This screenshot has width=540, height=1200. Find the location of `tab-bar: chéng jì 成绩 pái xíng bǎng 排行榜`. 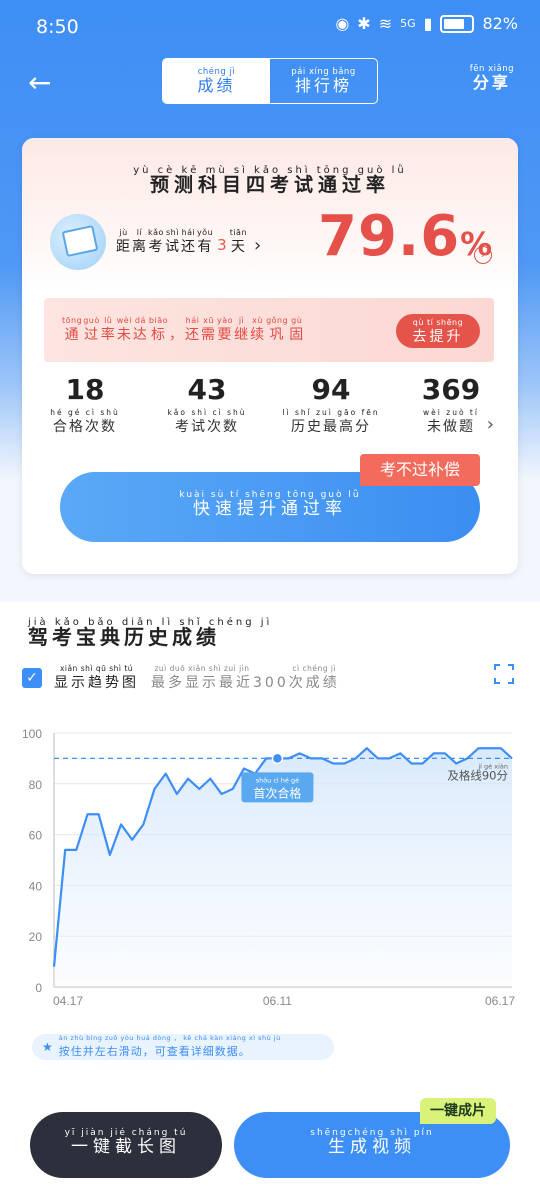

tab-bar: chéng jì 成绩 pái xíng bǎng 排行榜 is located at coordinates (270, 81).